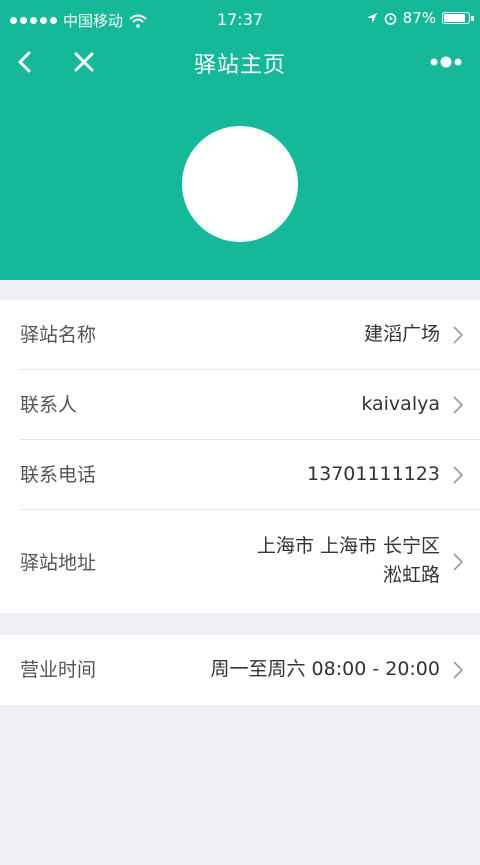 The height and width of the screenshot is (865, 480). I want to click on business-hours-row: 营业时间 周一至周六 08:00 - 20:00, so click(240, 670).